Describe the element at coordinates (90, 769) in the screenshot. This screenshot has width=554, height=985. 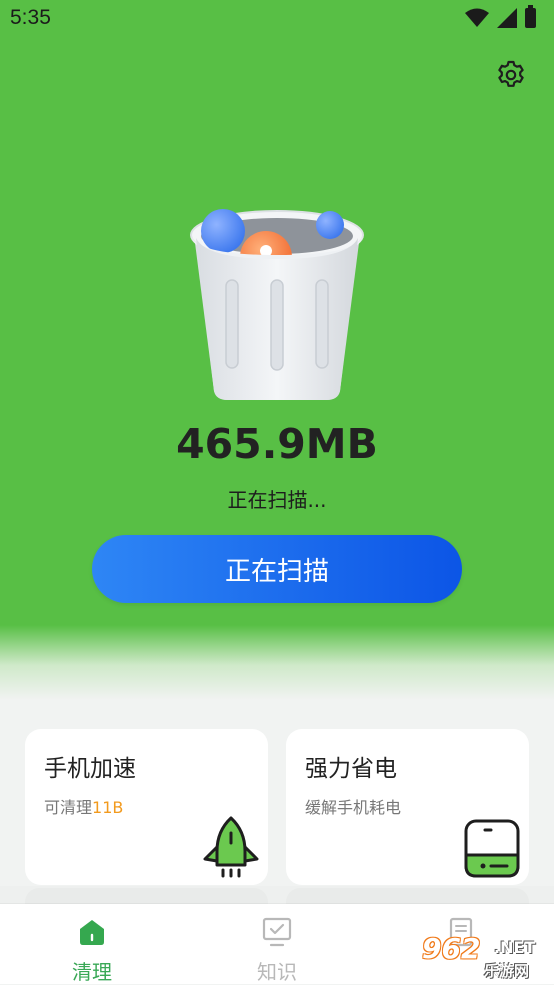
I see `card-title: 手机加速` at that location.